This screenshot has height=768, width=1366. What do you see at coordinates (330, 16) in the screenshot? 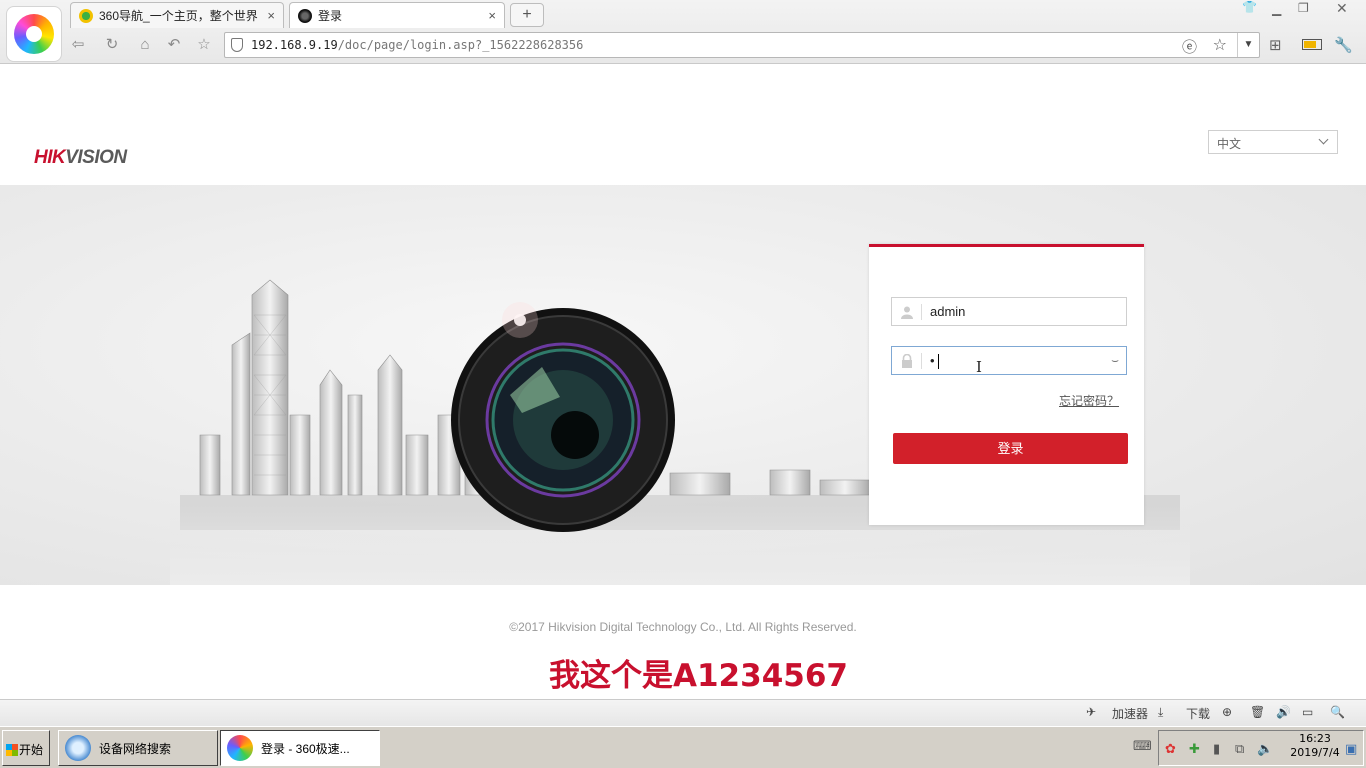
I see `tab-title: 登录` at bounding box center [330, 16].